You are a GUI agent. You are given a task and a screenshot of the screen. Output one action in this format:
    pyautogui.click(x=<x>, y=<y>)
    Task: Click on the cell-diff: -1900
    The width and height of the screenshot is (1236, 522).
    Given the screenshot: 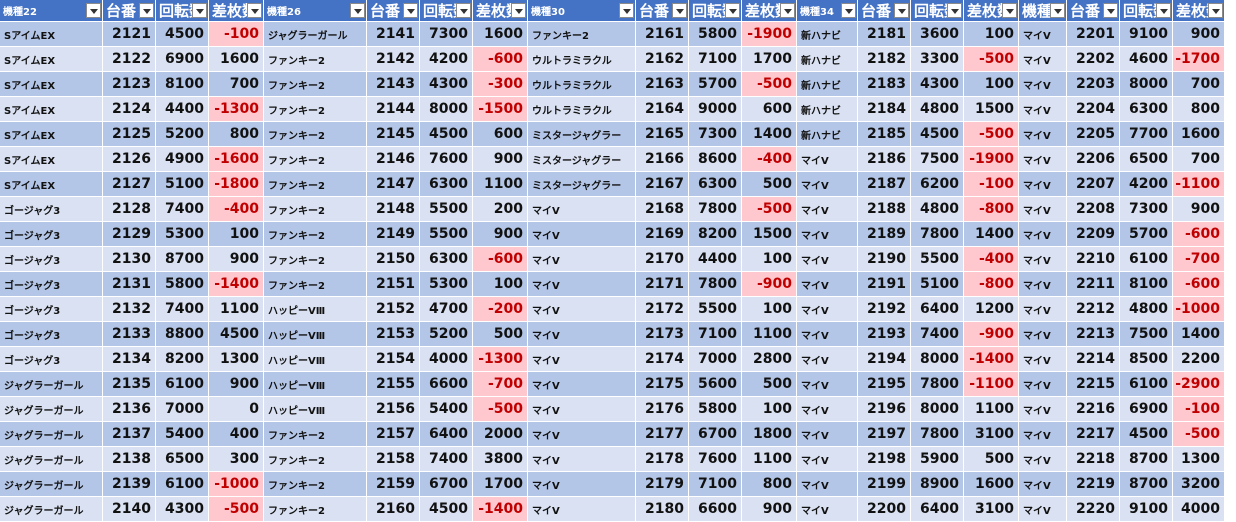 What is the action you would take?
    pyautogui.click(x=769, y=34)
    